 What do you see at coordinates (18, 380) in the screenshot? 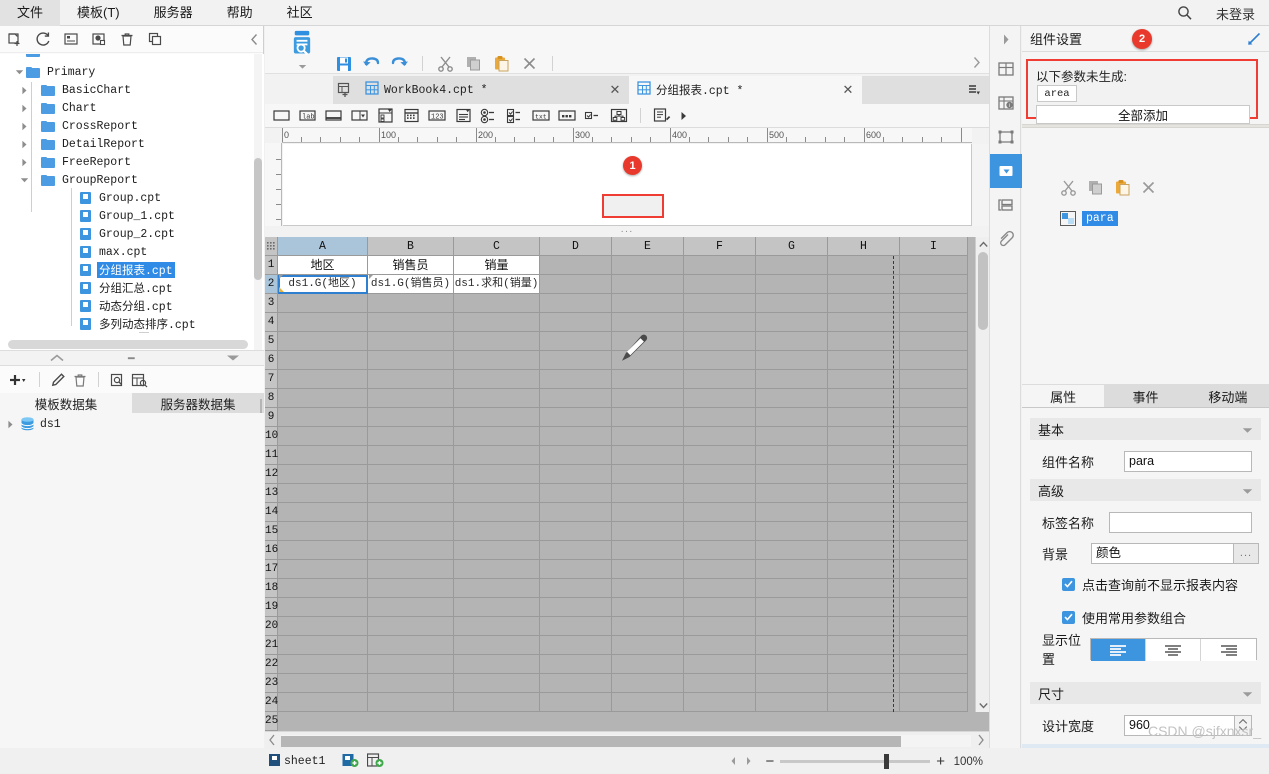
I see `add-icon` at bounding box center [18, 380].